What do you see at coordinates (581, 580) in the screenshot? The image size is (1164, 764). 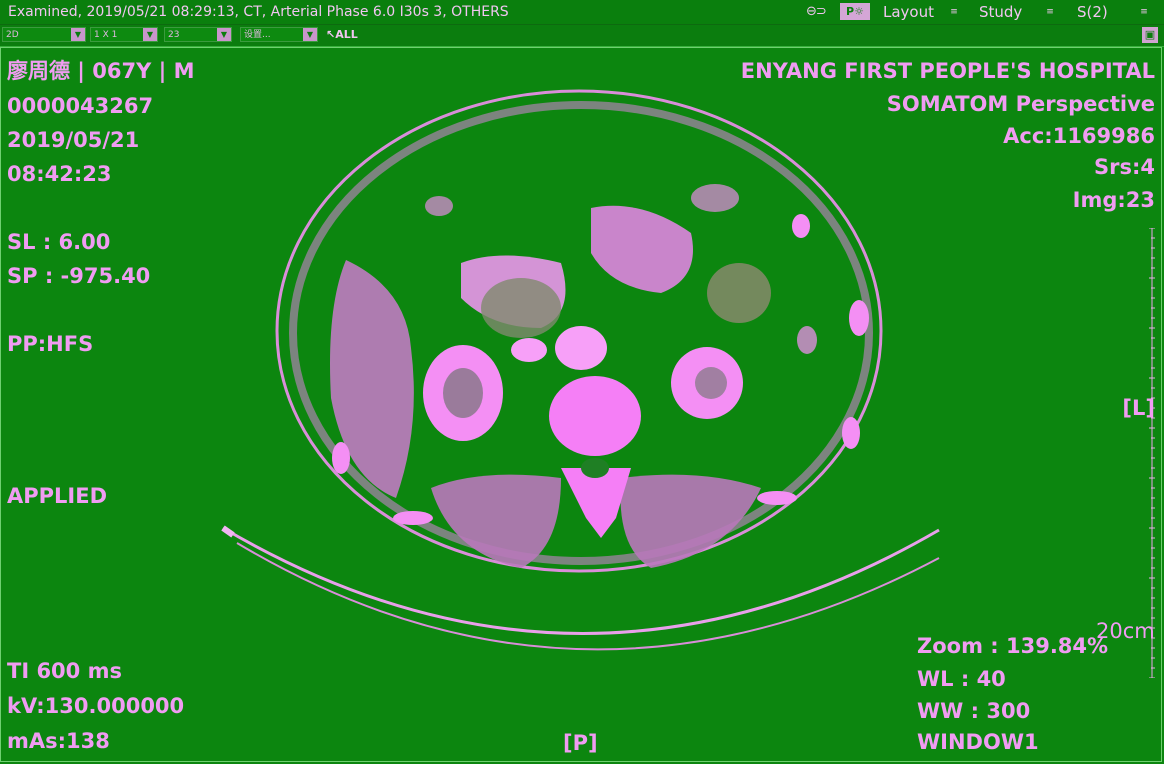 I see `table-line-upper` at bounding box center [581, 580].